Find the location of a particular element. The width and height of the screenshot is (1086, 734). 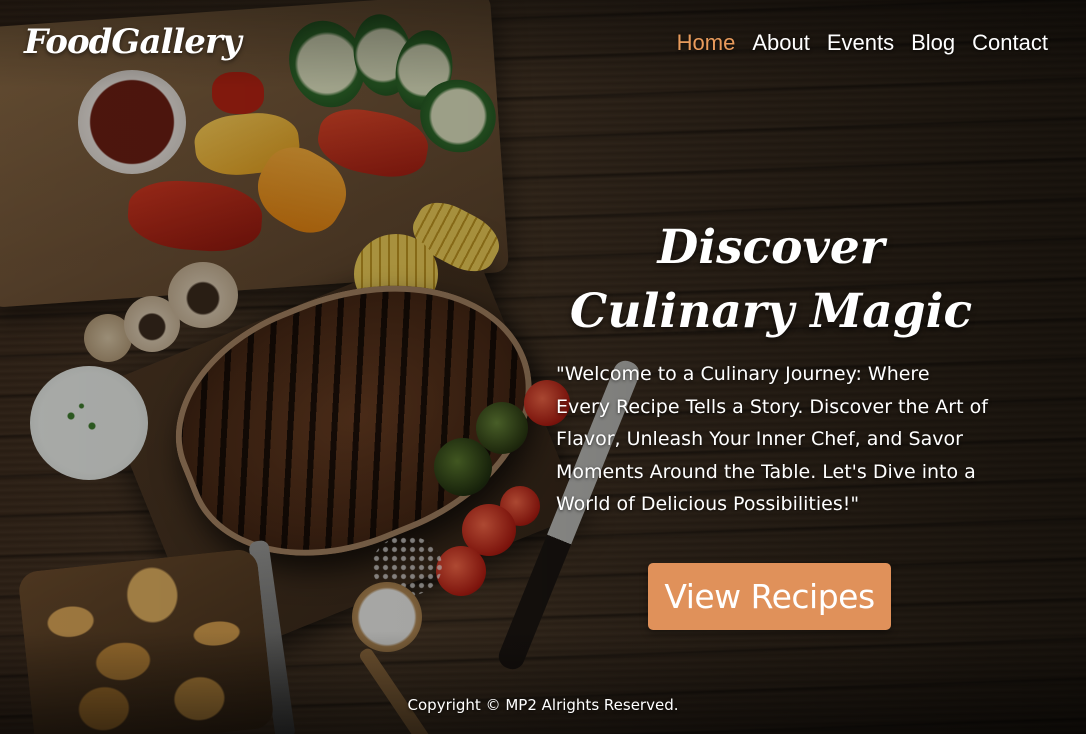

copyright-text: Copyright © MP2 Alrights Reserved. is located at coordinates (543, 705).